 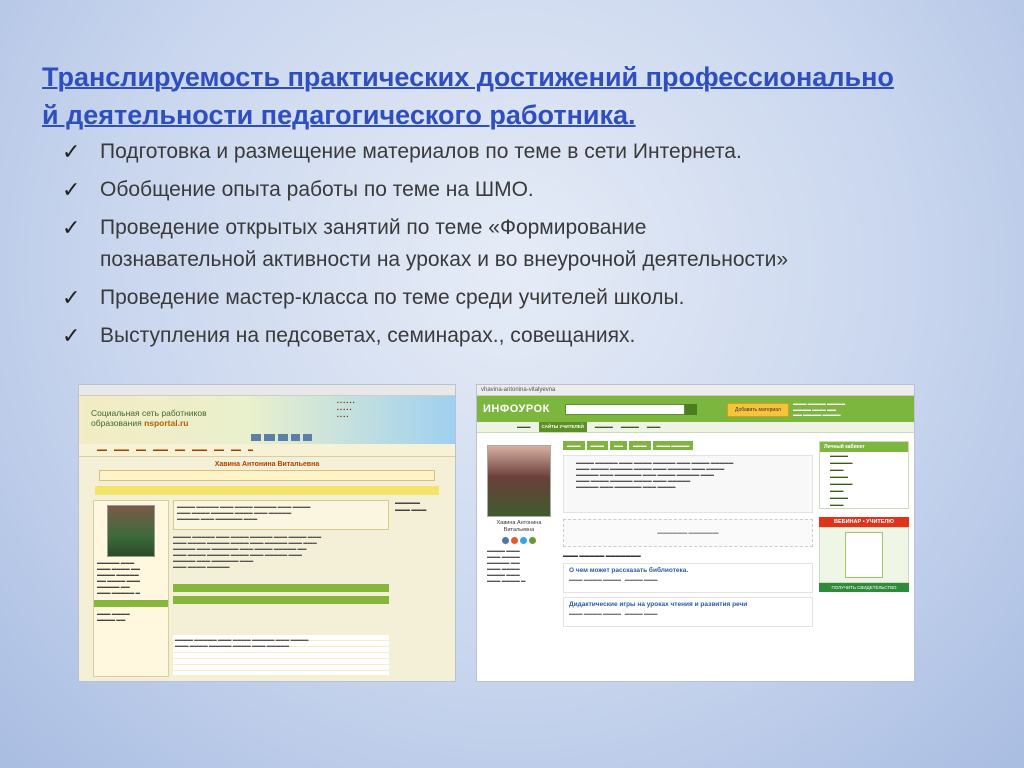 What do you see at coordinates (267, 464) in the screenshot?
I see `profile-name: Хавина Антонина Витальевна` at bounding box center [267, 464].